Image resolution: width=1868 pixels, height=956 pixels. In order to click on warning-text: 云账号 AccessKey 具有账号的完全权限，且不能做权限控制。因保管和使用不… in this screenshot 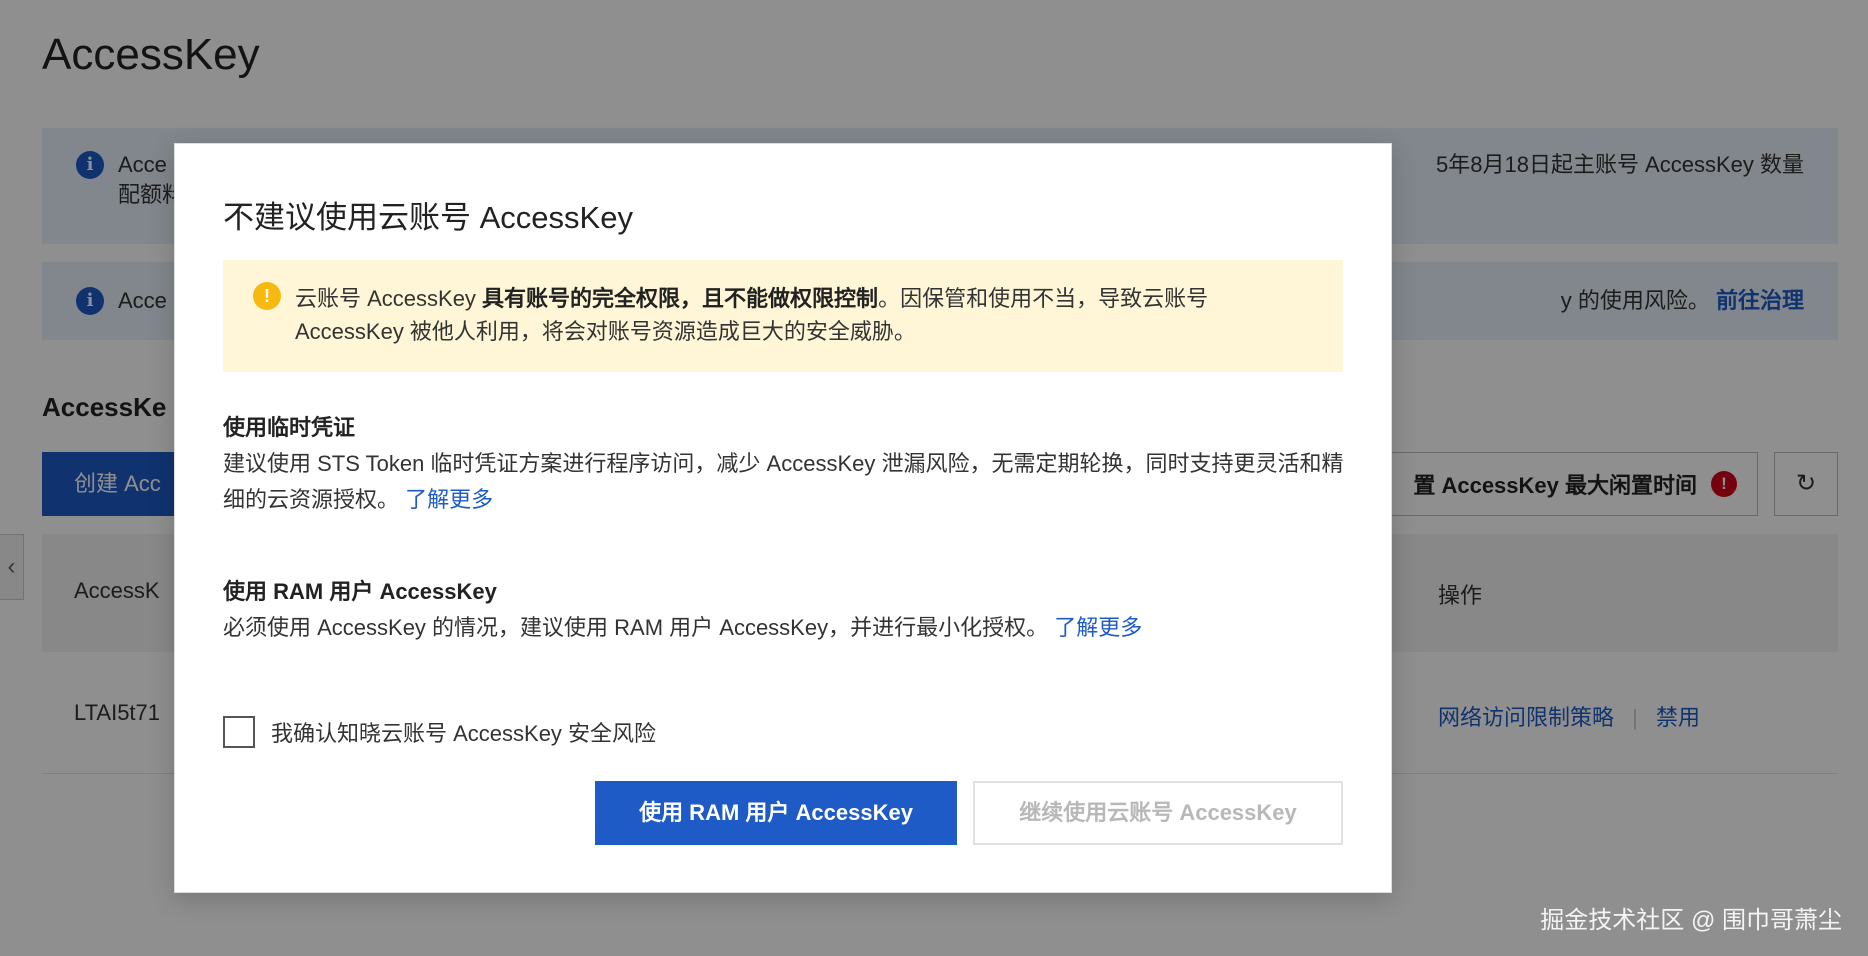, I will do `click(752, 315)`.